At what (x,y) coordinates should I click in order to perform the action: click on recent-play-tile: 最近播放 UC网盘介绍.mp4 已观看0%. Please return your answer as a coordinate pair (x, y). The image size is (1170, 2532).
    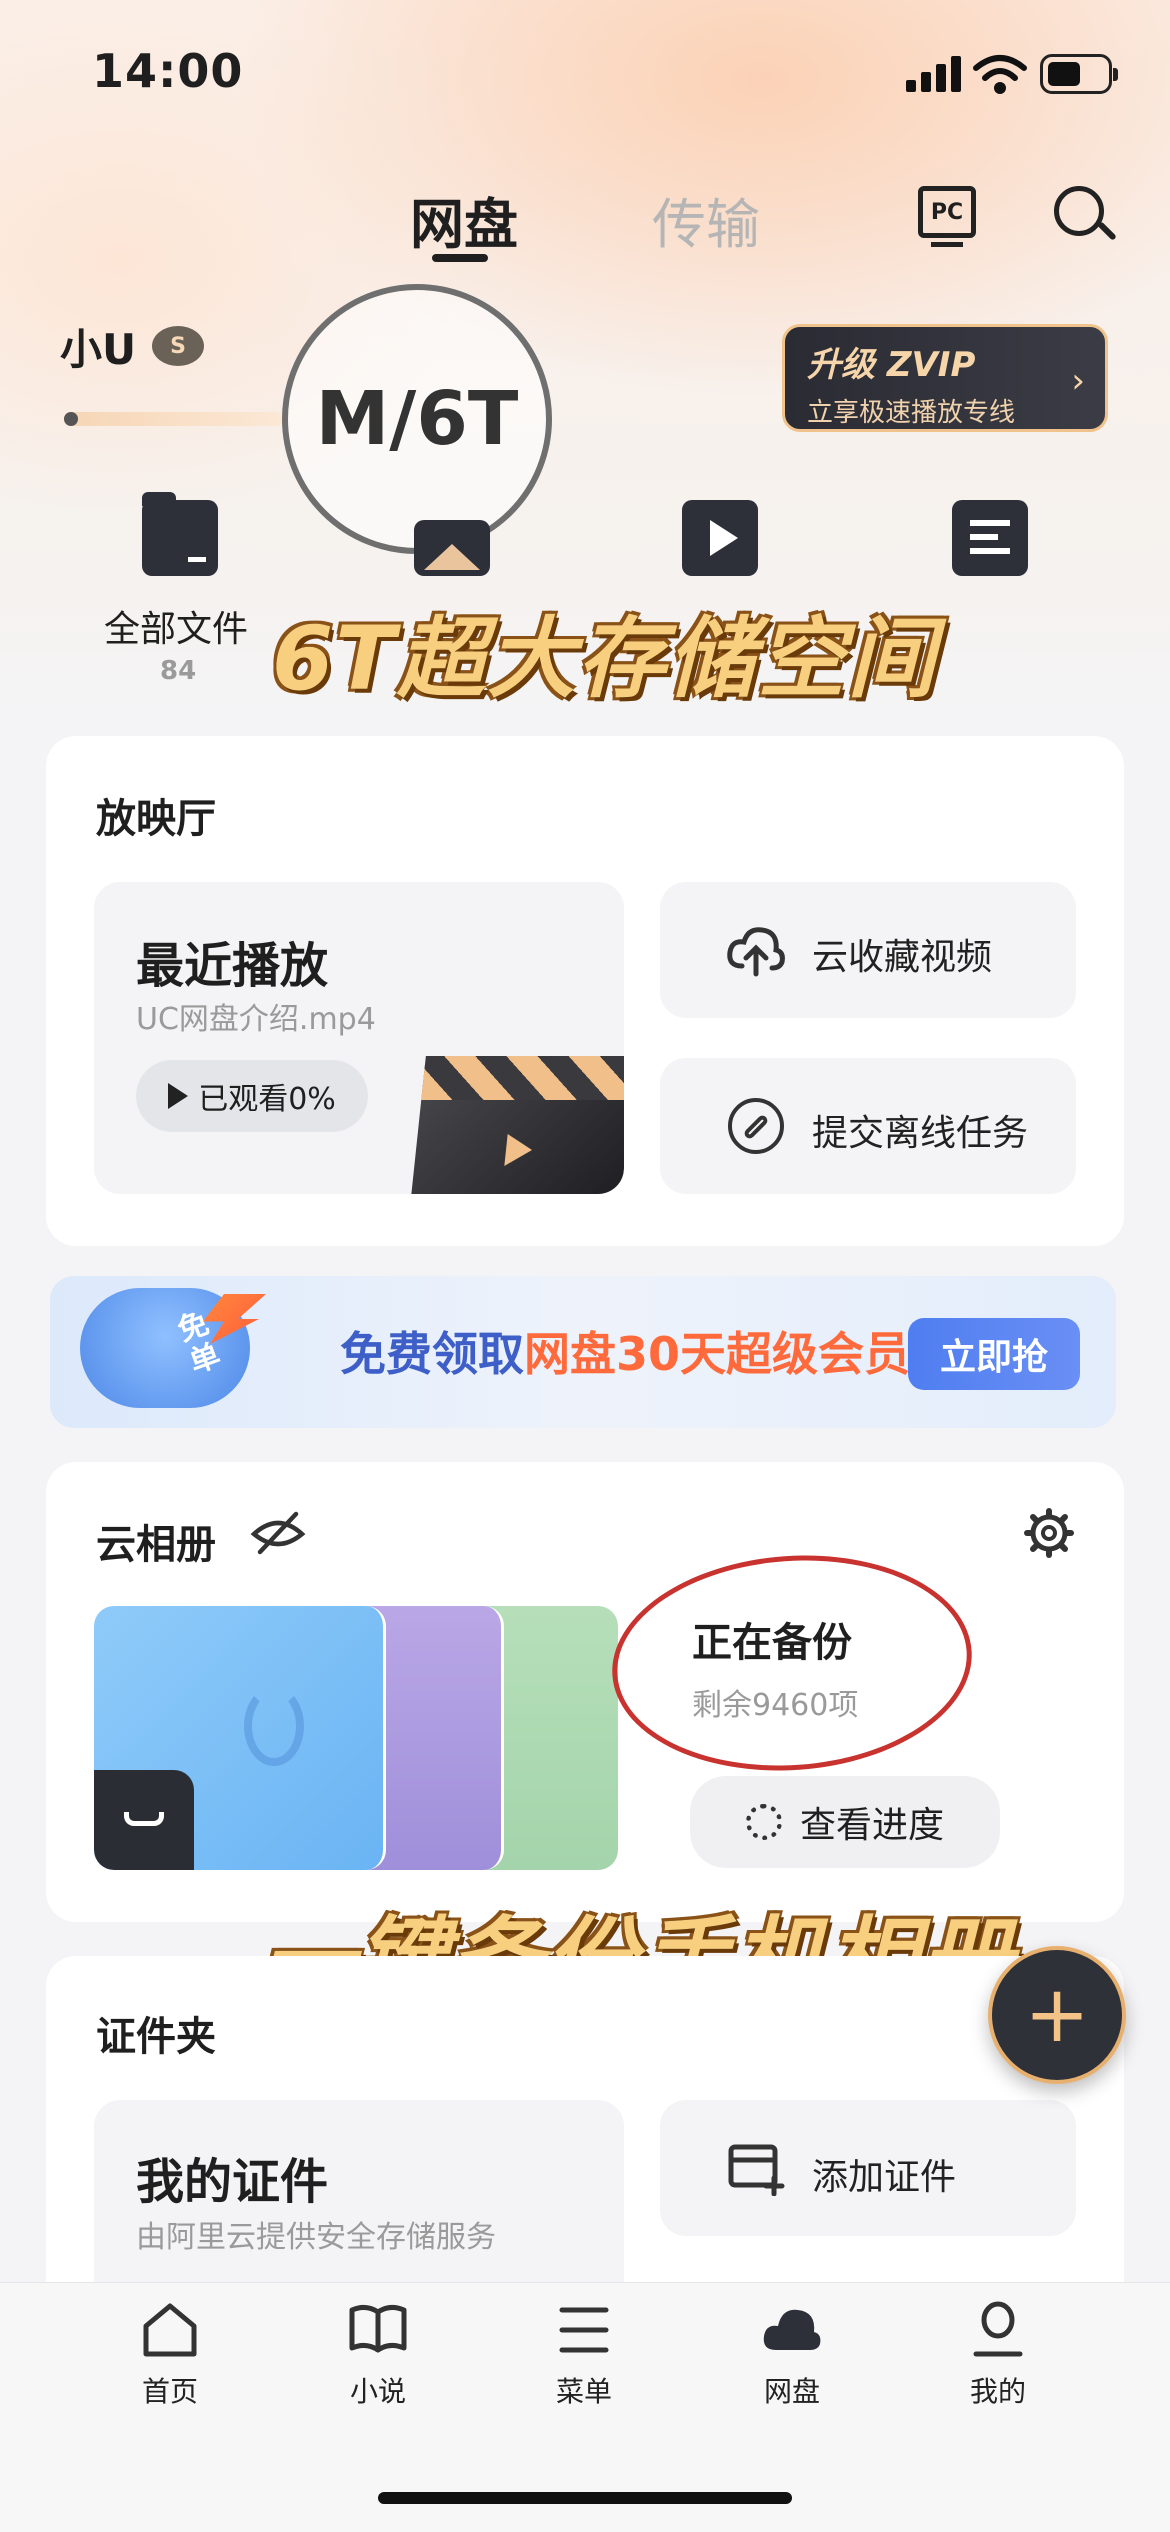
    Looking at the image, I should click on (359, 1038).